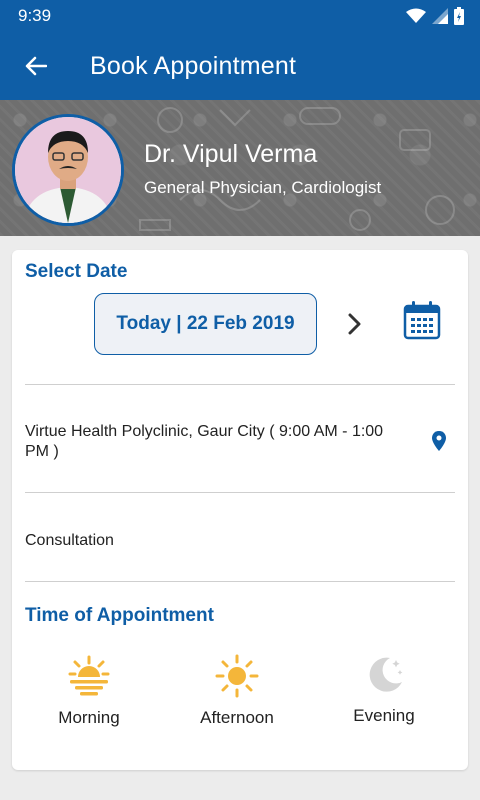 The height and width of the screenshot is (800, 480). Describe the element at coordinates (237, 676) in the screenshot. I see `sun-icon` at that location.